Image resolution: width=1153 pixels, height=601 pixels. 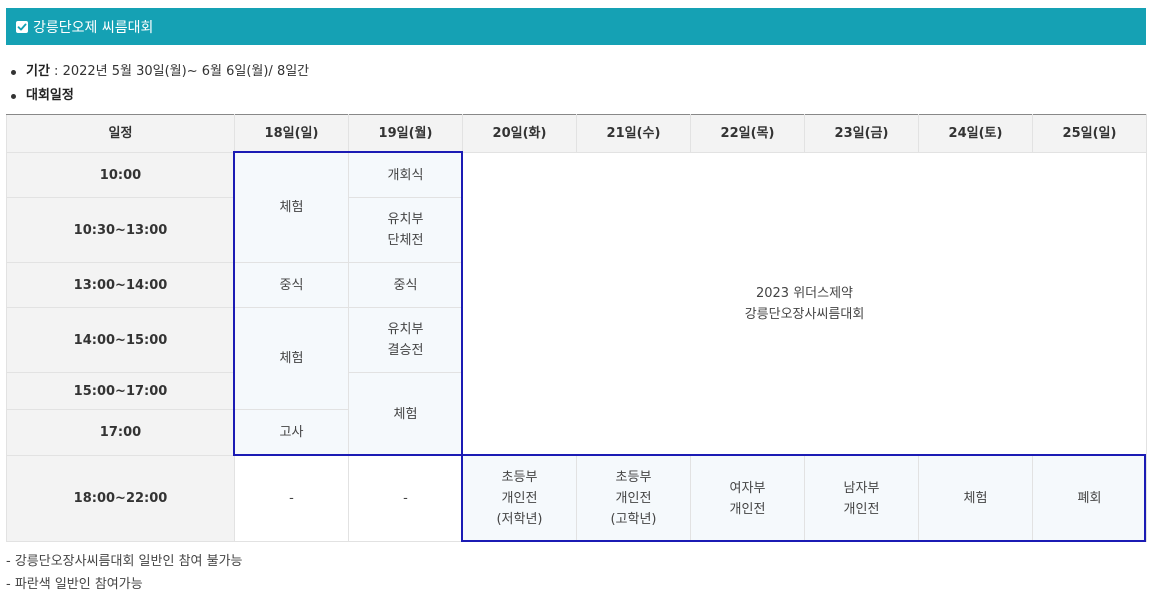 What do you see at coordinates (124, 573) in the screenshot?
I see `notes: - 강릉단오장사씨름대회 일반인 참여 불가능 - 파란색 일반인 참여가능` at bounding box center [124, 573].